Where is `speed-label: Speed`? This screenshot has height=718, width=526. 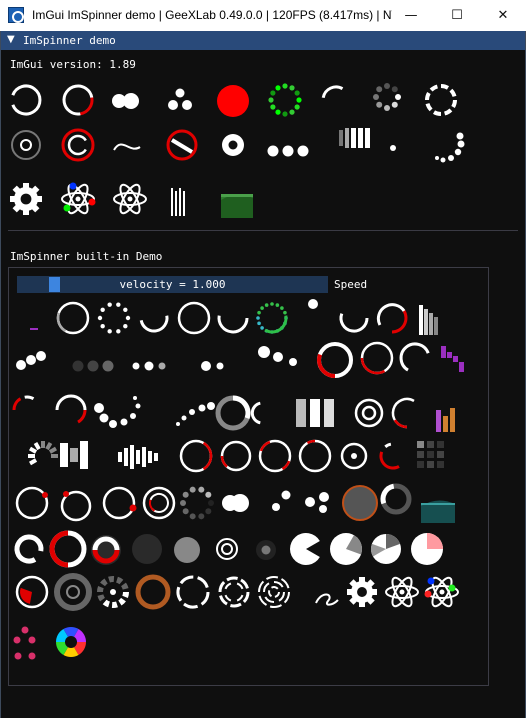
speed-label: Speed is located at coordinates (351, 284).